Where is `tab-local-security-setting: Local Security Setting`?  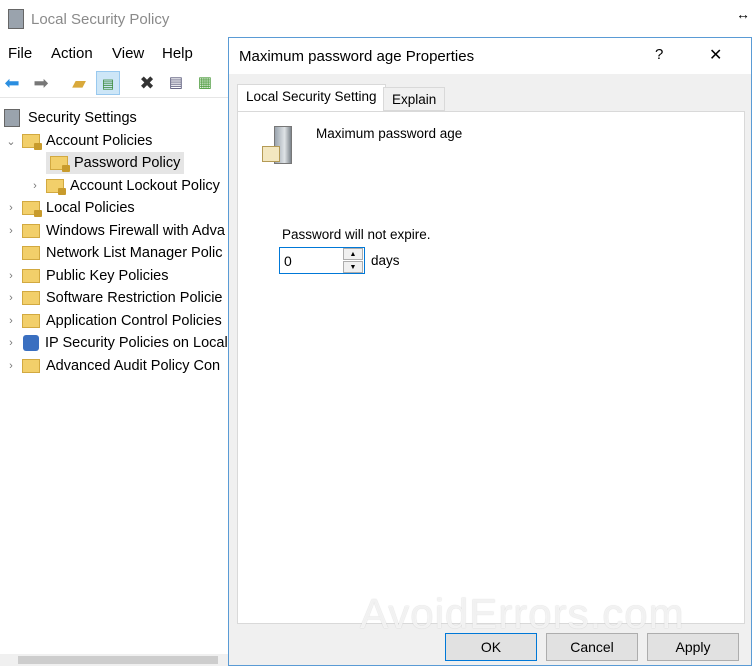
tab-local-security-setting: Local Security Setting is located at coordinates (311, 97).